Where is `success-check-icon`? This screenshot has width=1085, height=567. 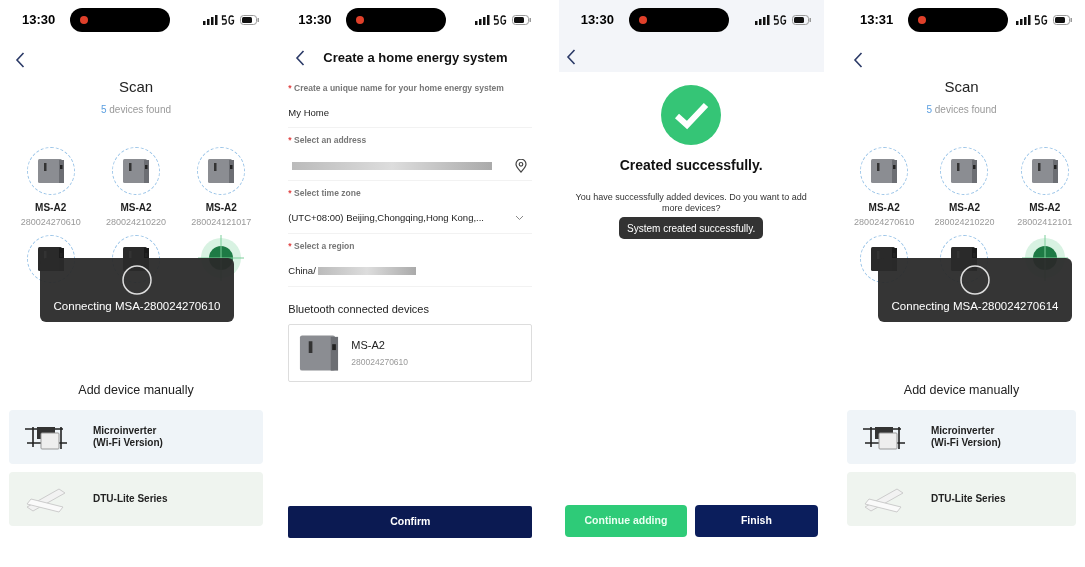 success-check-icon is located at coordinates (691, 115).